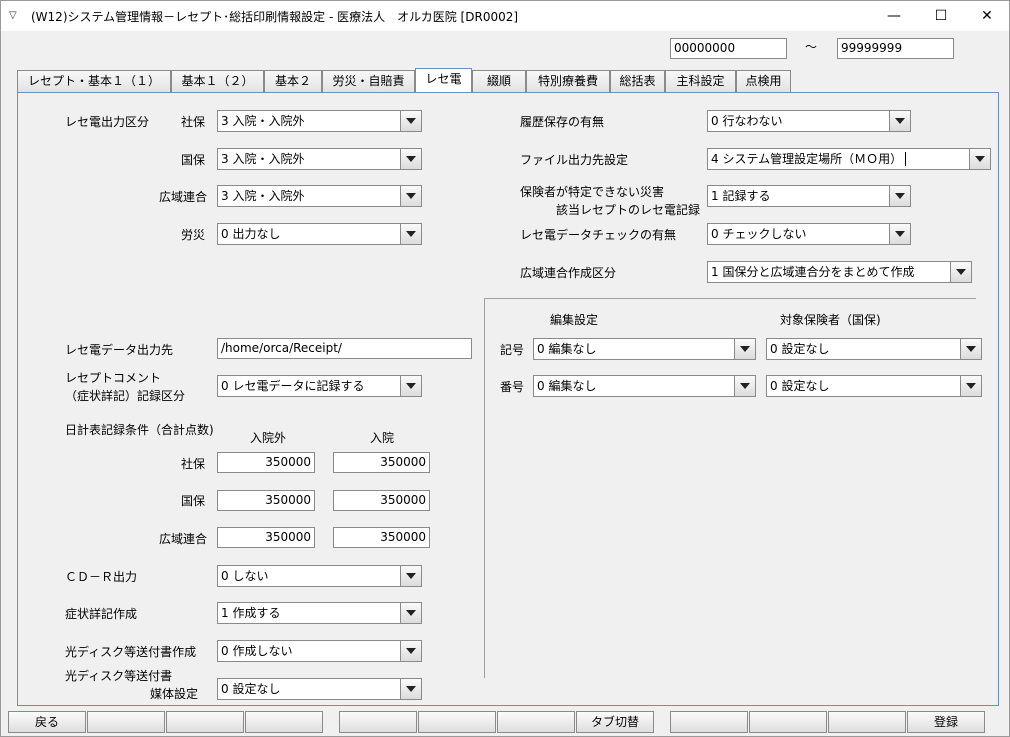  What do you see at coordinates (512, 387) in the screenshot?
I see `bango-label: 番号` at bounding box center [512, 387].